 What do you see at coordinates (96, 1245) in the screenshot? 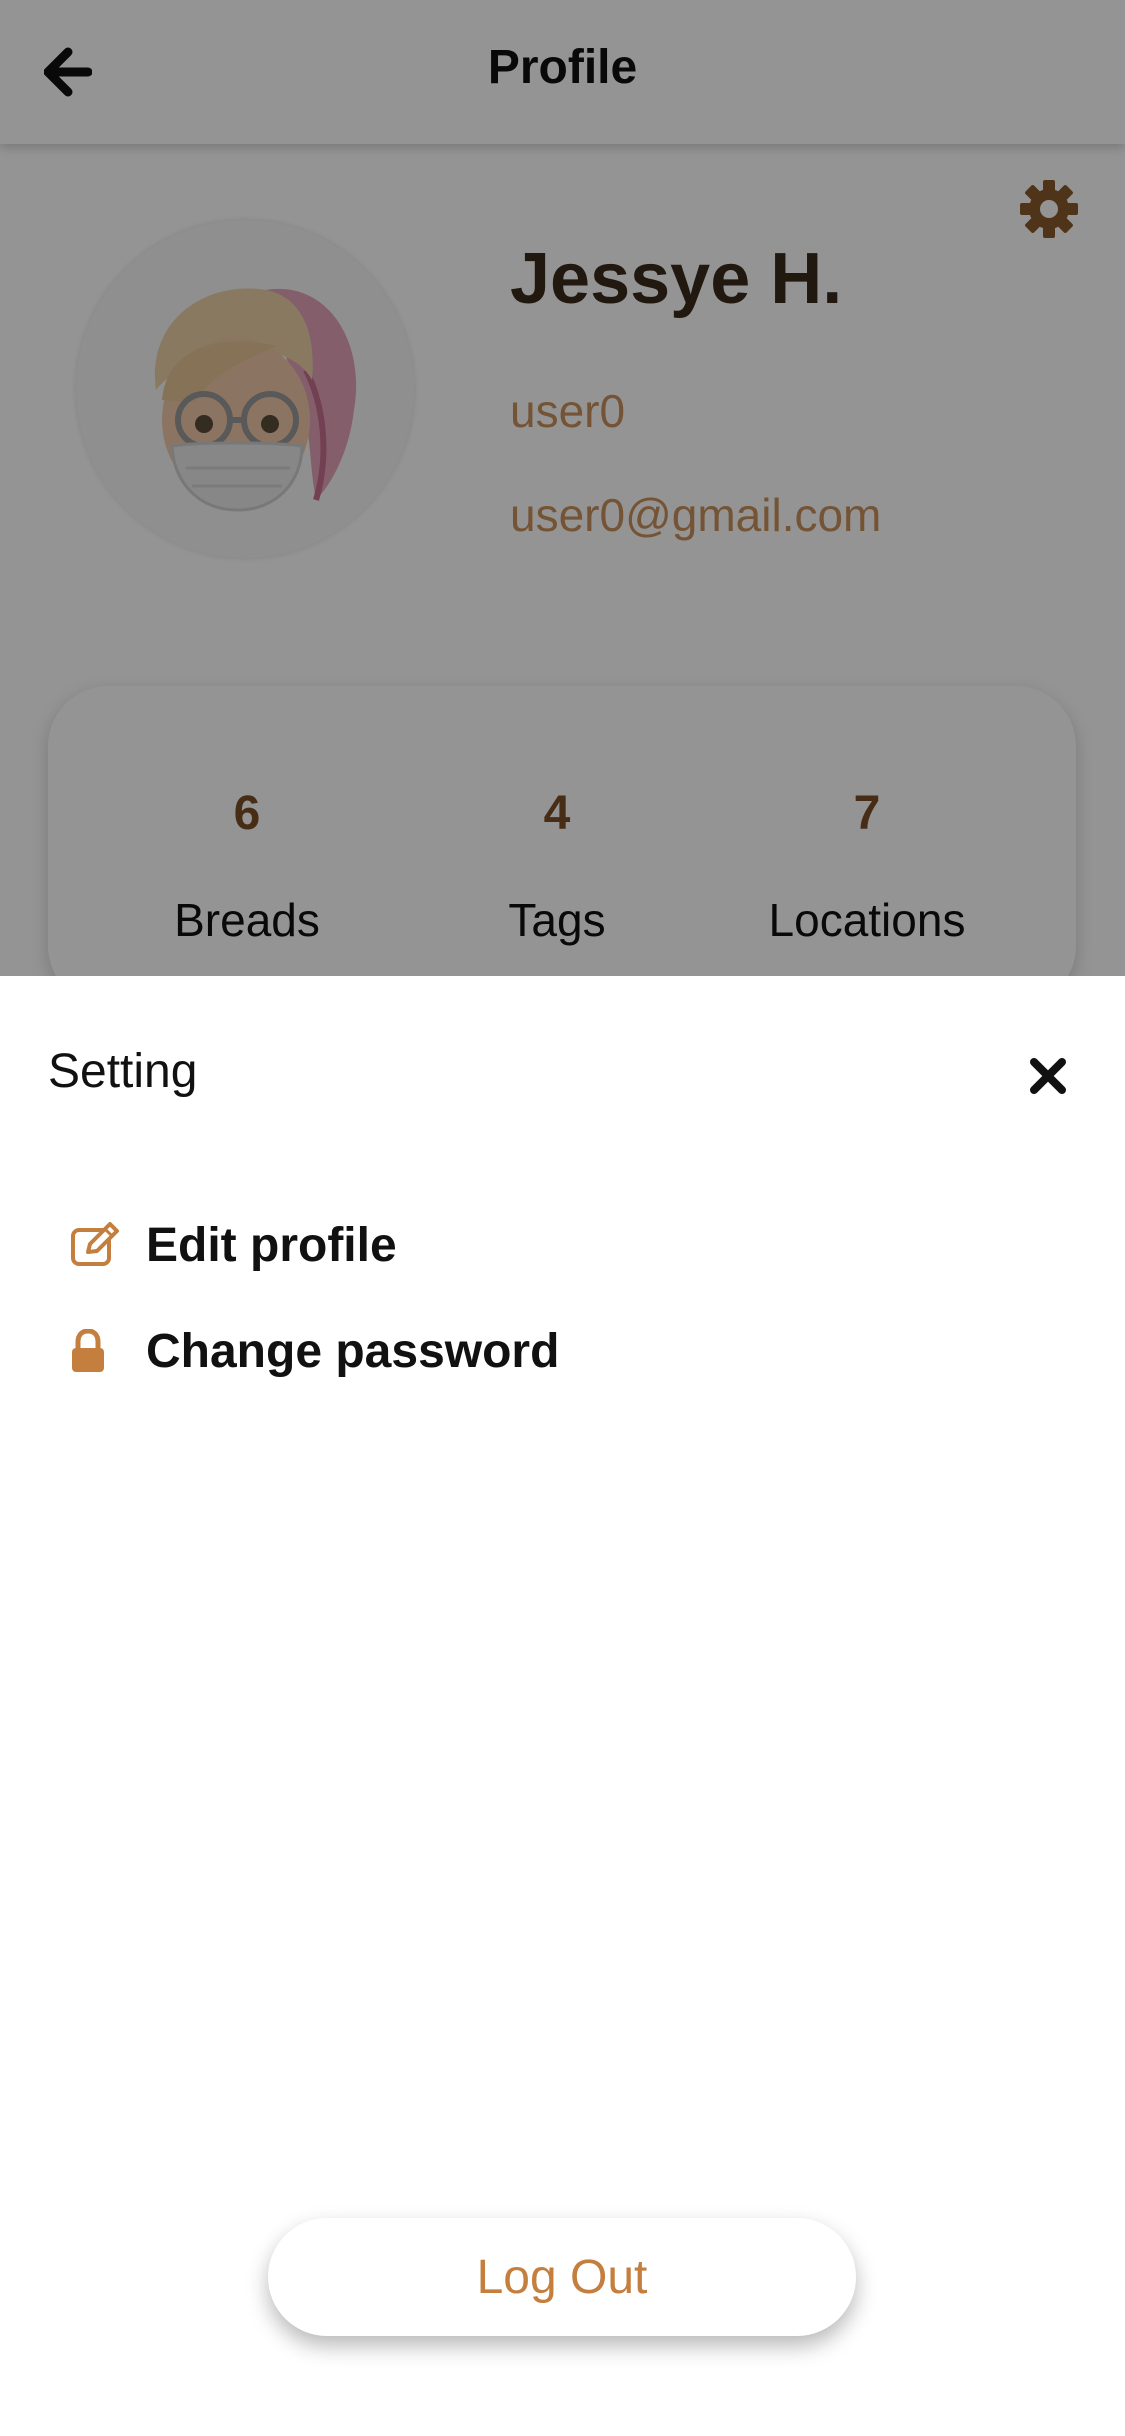
I see `edit-icon` at bounding box center [96, 1245].